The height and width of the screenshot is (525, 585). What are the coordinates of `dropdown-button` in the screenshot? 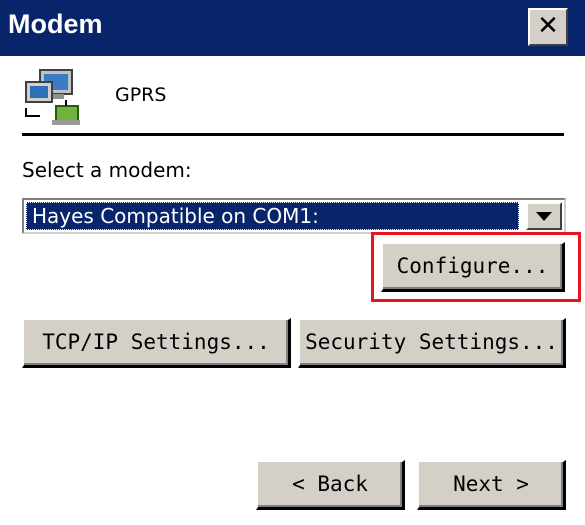 It's located at (544, 216).